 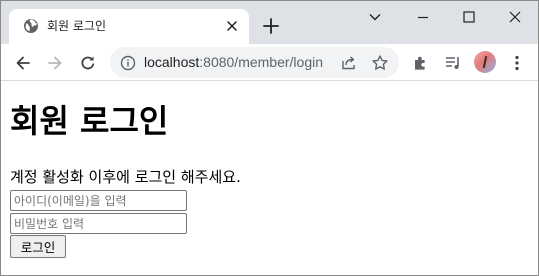 What do you see at coordinates (517, 63) in the screenshot?
I see `menu-kebab-icon` at bounding box center [517, 63].